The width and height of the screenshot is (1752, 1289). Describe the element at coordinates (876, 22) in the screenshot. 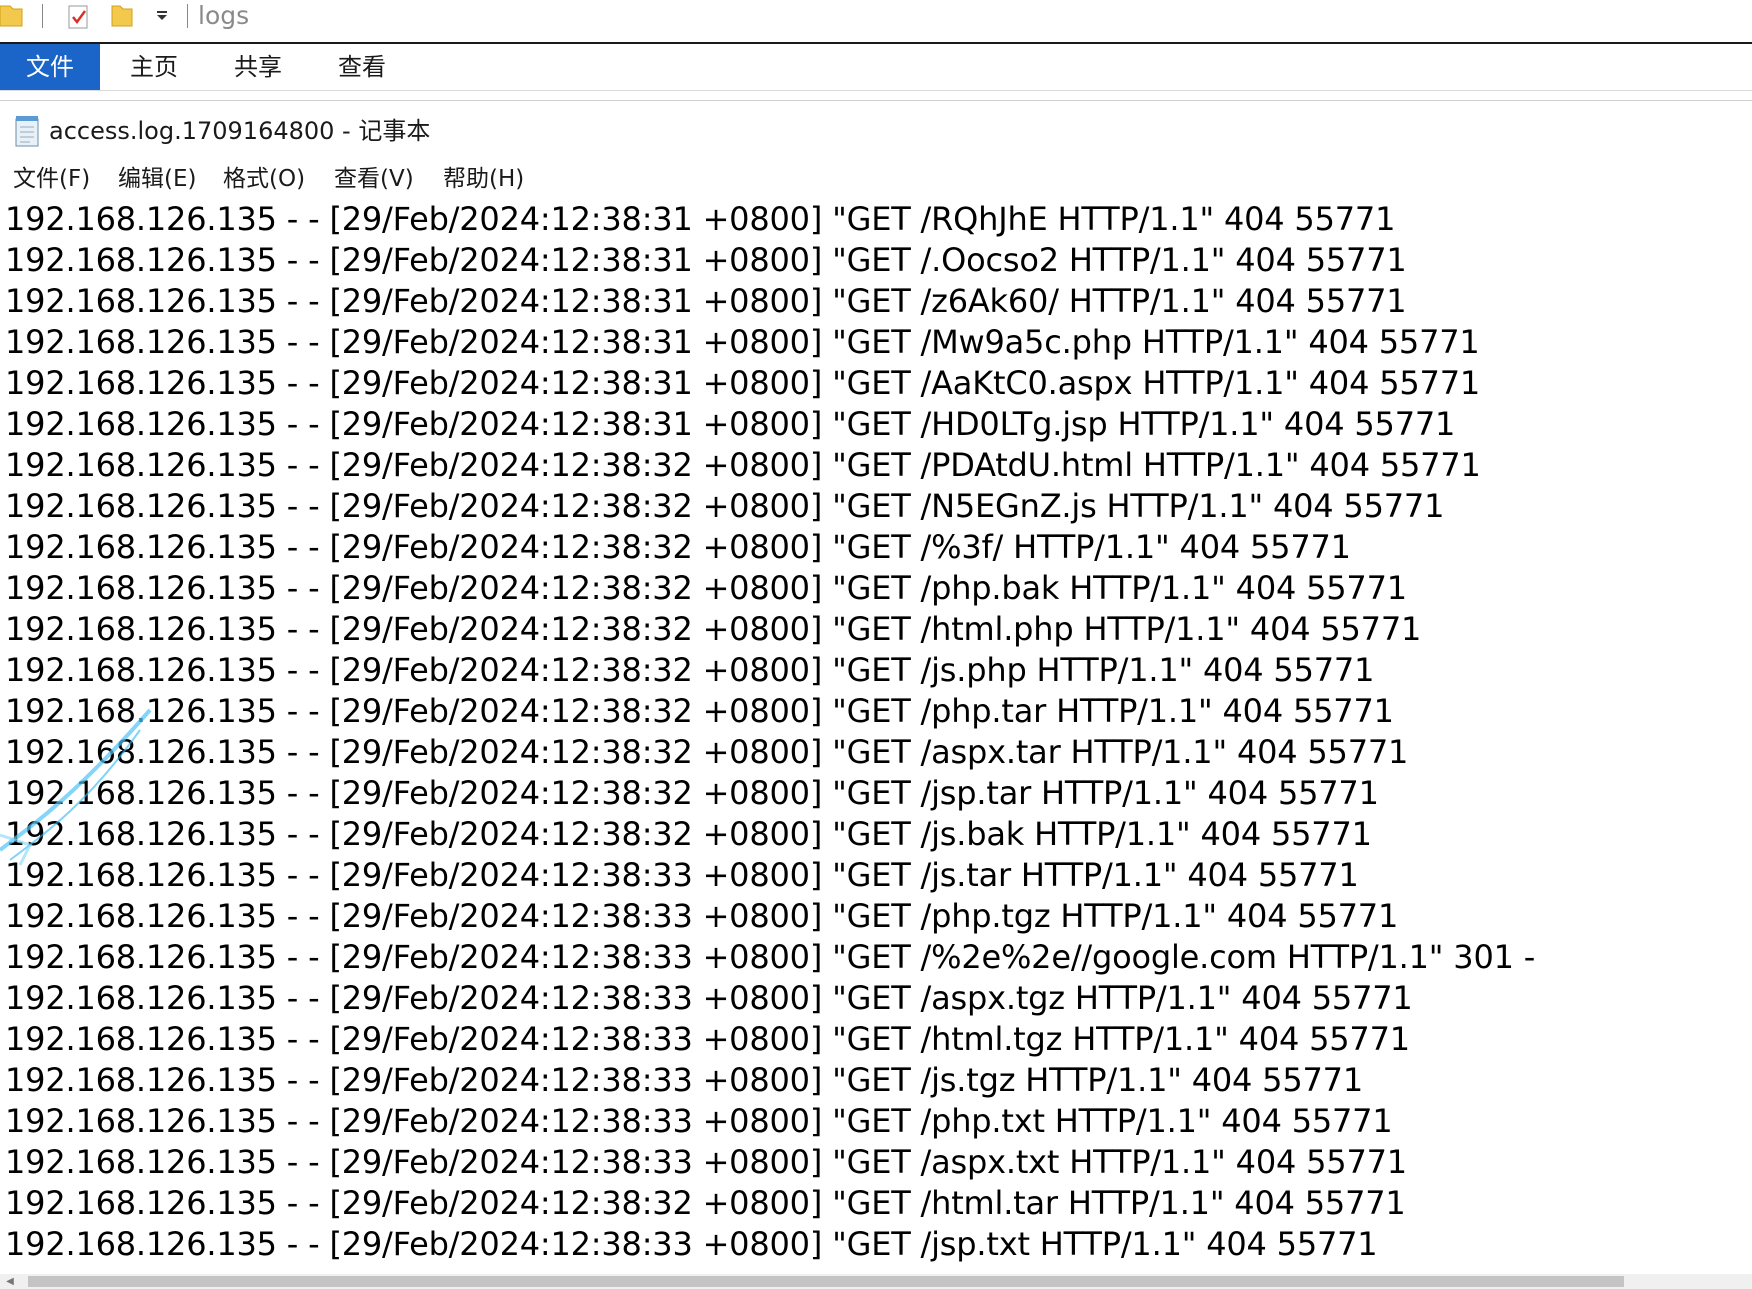

I see `explorer-title-bar: logs` at that location.